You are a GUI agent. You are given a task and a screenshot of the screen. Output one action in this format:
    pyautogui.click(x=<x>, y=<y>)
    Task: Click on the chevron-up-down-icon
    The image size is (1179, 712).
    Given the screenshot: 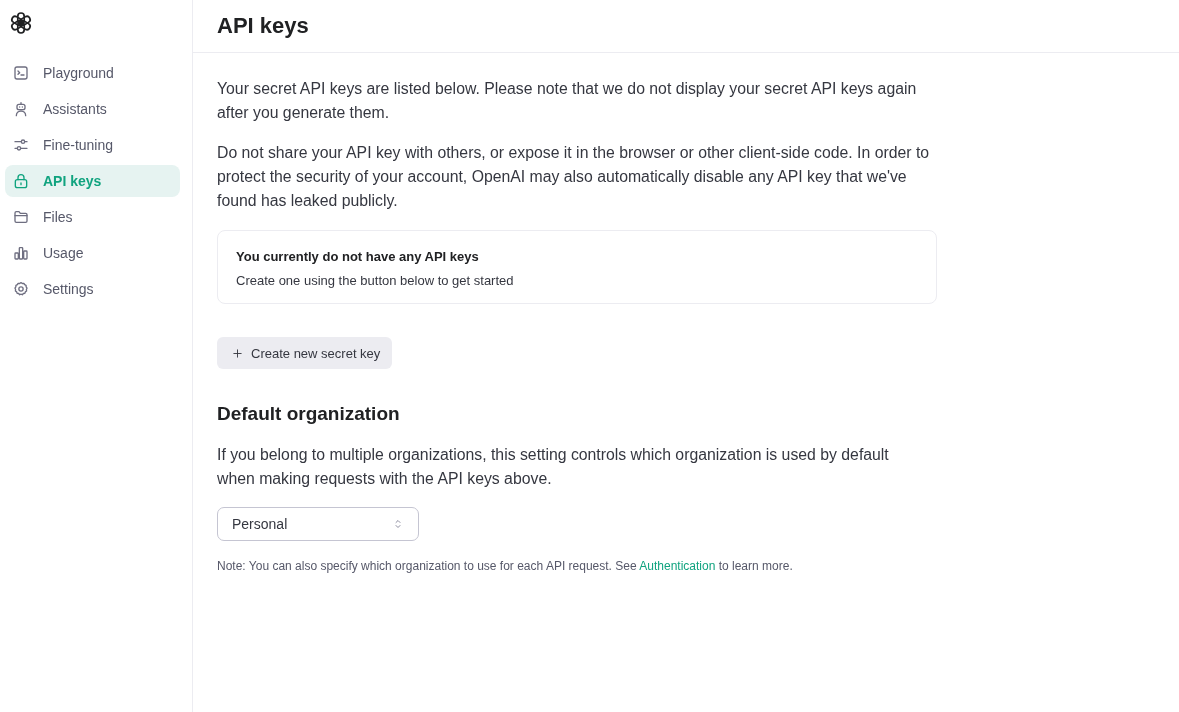 What is the action you would take?
    pyautogui.click(x=398, y=524)
    